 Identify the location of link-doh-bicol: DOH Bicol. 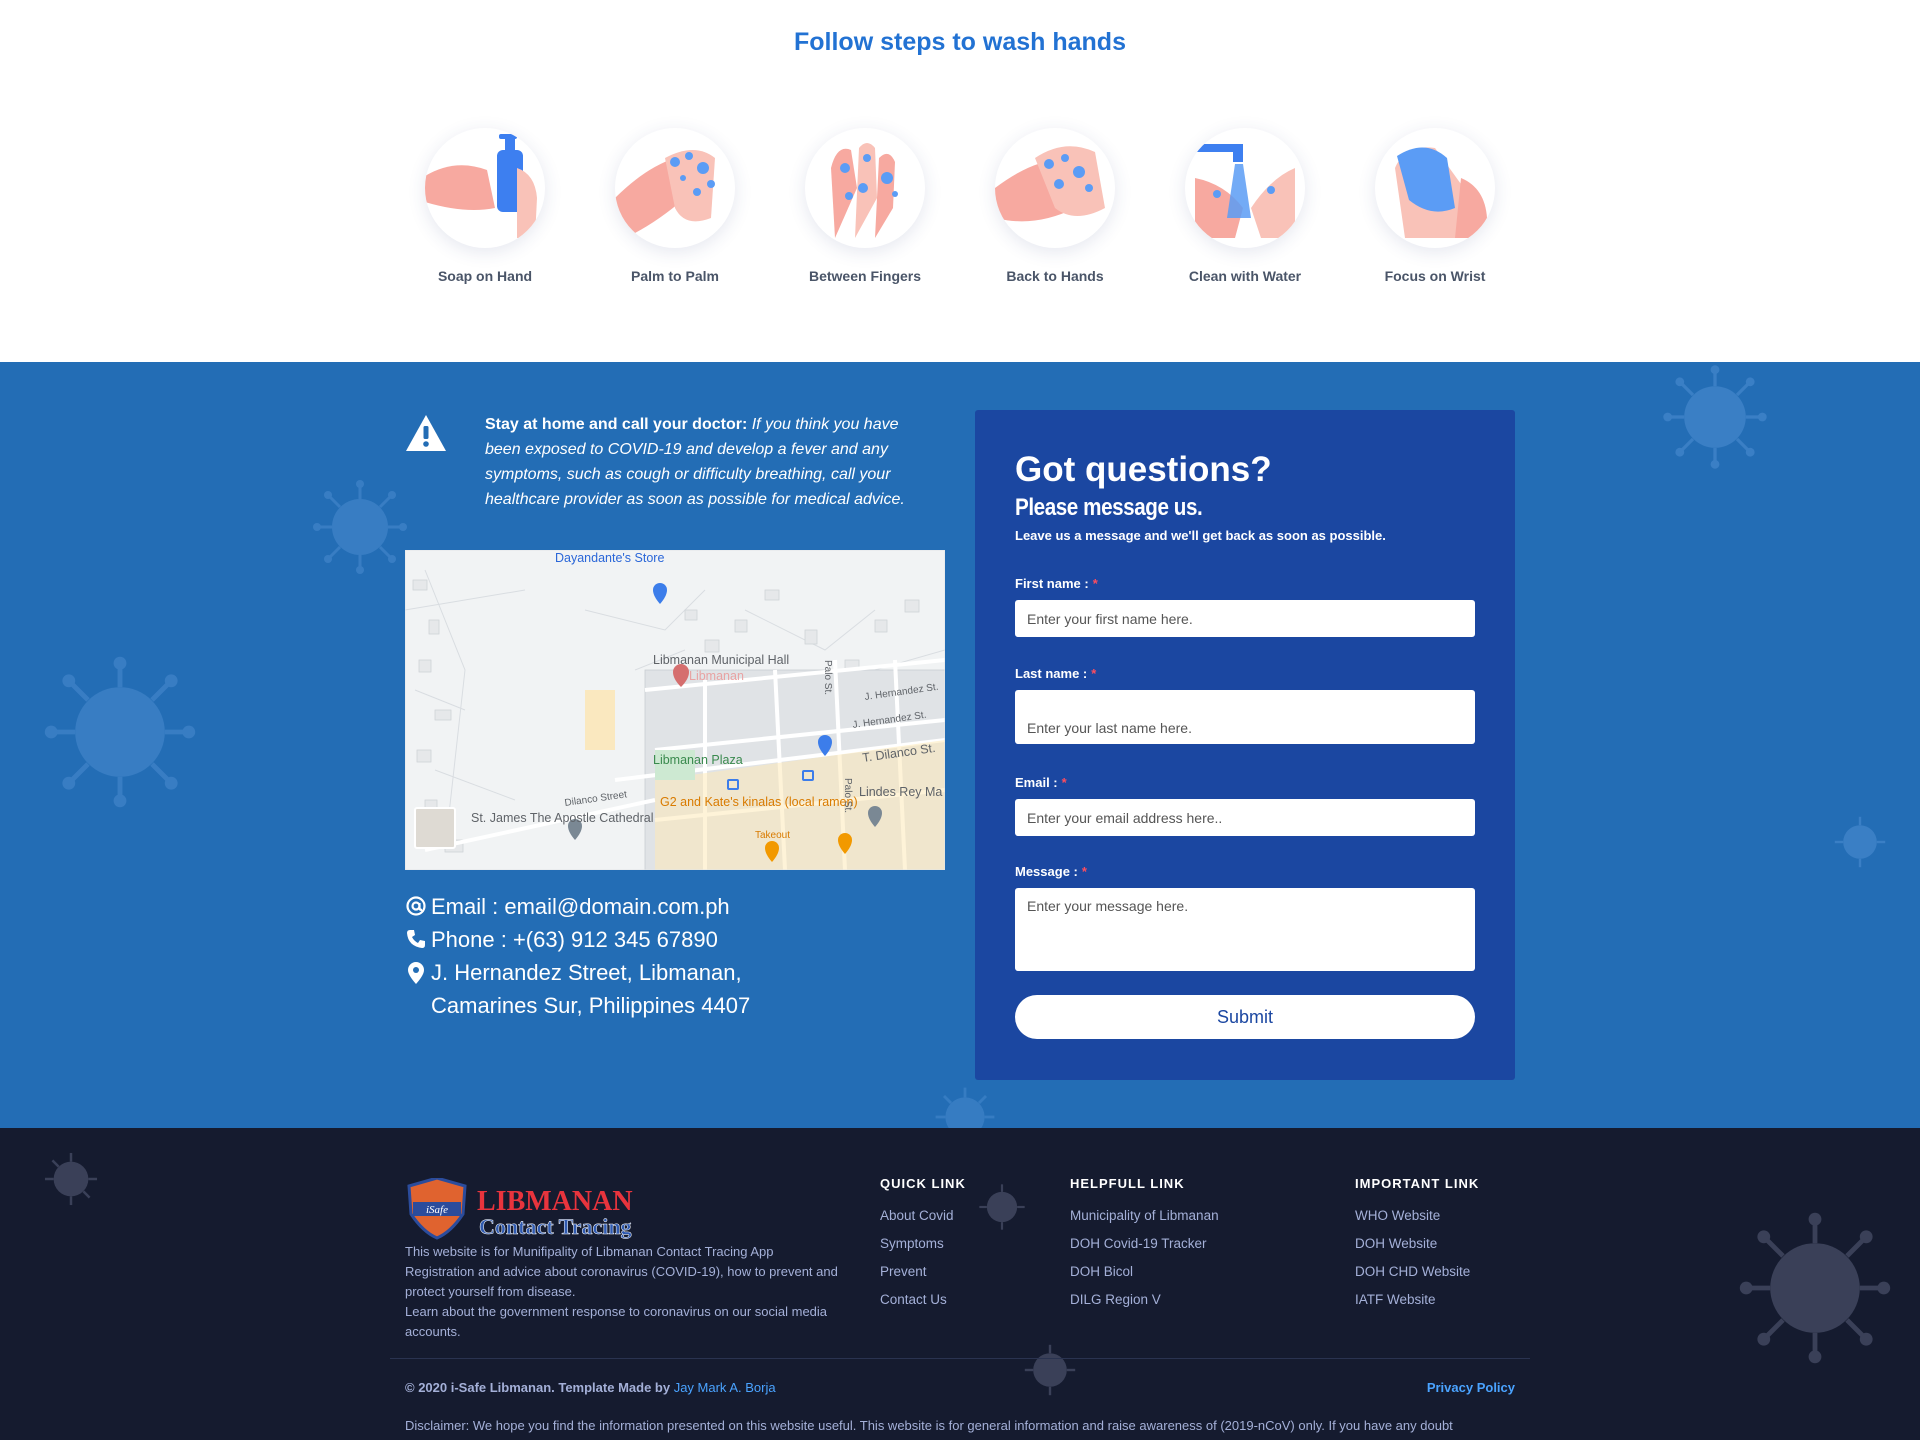
(1144, 1271).